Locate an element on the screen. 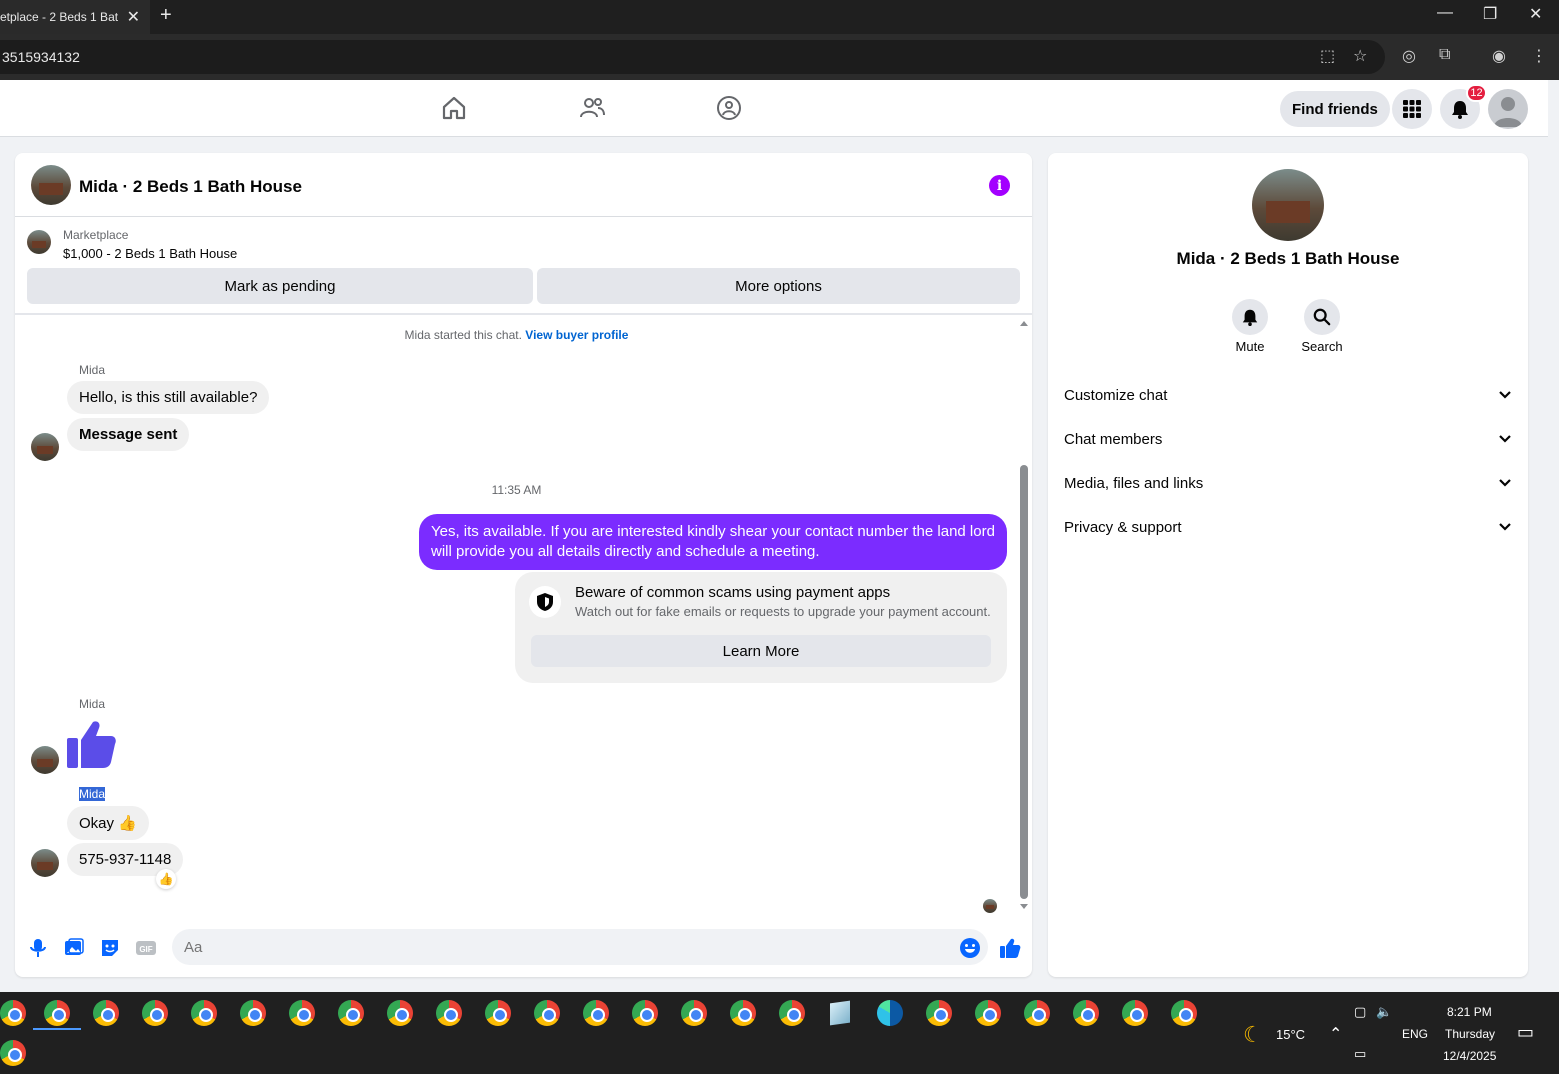  url-input: 3515934132 is located at coordinates (692, 57).